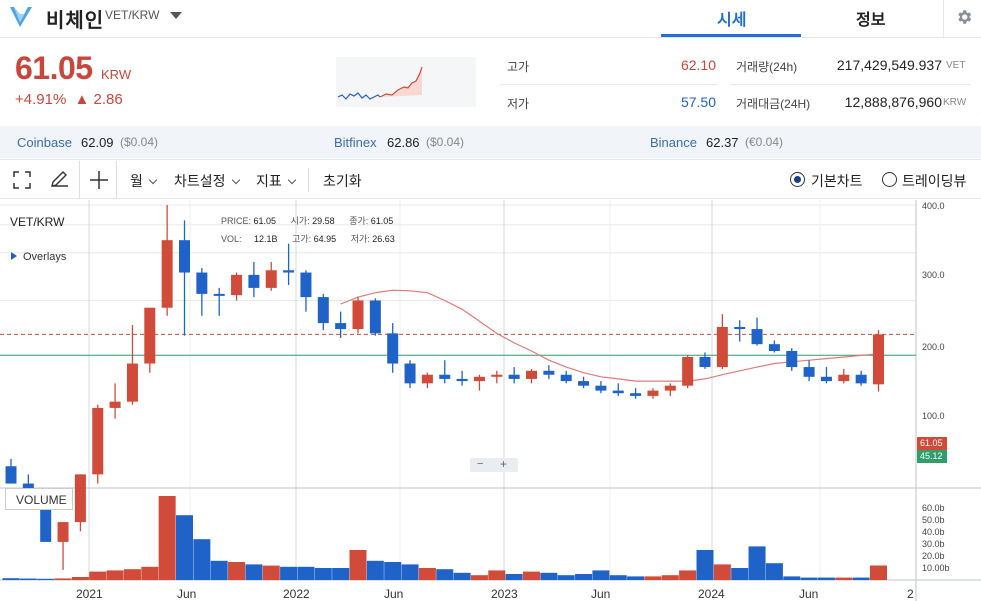 The width and height of the screenshot is (981, 601). What do you see at coordinates (445, 142) in the screenshot?
I see `exchange-sub-bitfinex: ($0.04)` at bounding box center [445, 142].